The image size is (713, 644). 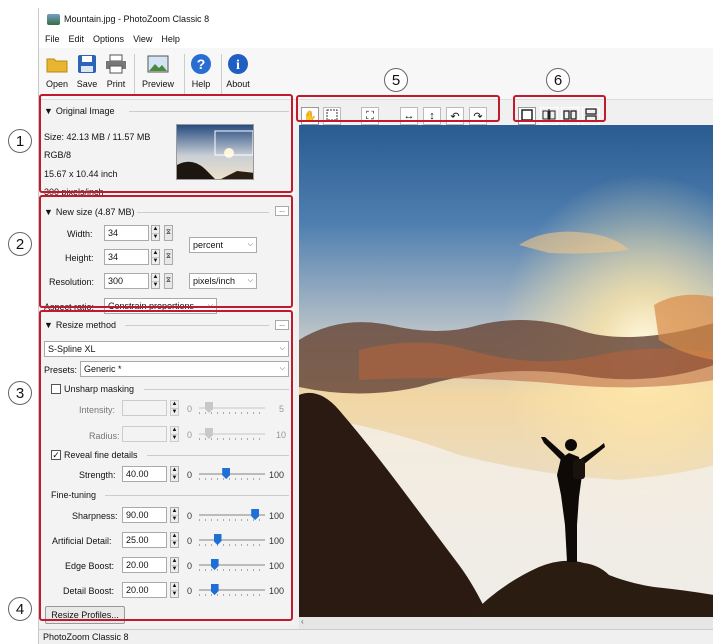 What do you see at coordinates (558, 80) in the screenshot?
I see `callout-6: 6` at bounding box center [558, 80].